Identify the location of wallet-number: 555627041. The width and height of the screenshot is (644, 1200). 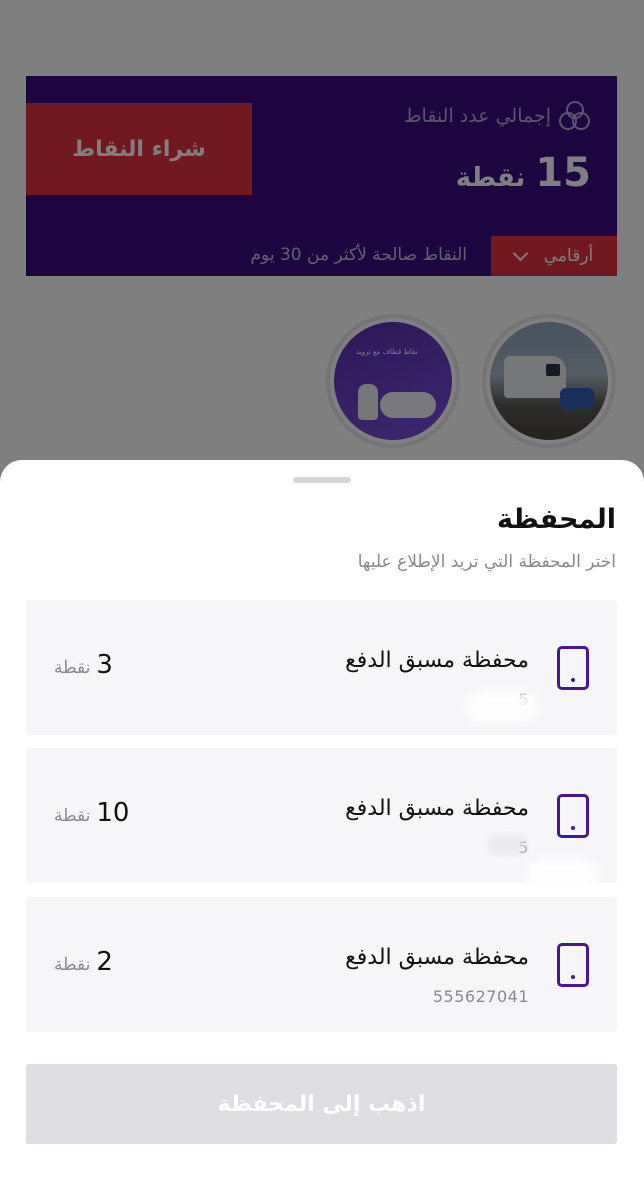
(480, 996).